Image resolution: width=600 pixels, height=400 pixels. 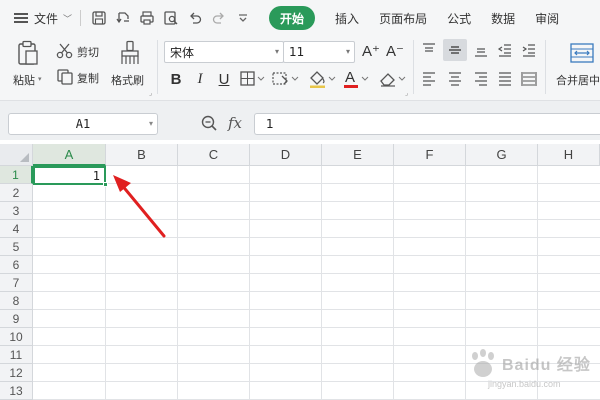 What do you see at coordinates (546, 365) in the screenshot?
I see `watermark-text: Baidu 经验` at bounding box center [546, 365].